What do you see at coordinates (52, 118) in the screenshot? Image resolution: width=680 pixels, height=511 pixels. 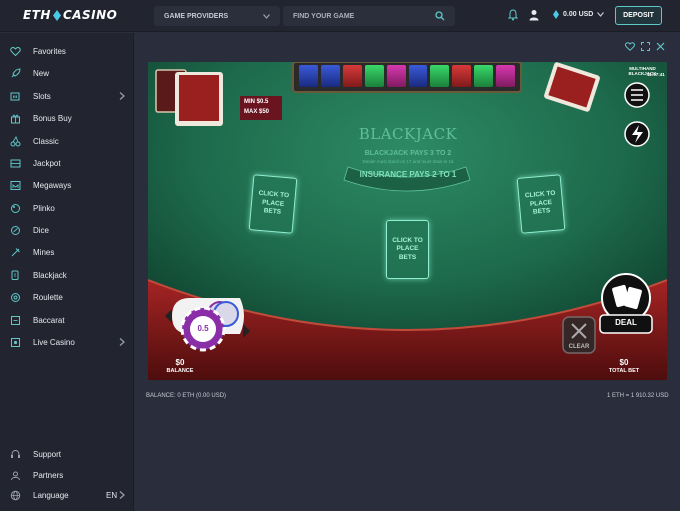 I see `sidebar-item-label: Bonus Buy` at bounding box center [52, 118].